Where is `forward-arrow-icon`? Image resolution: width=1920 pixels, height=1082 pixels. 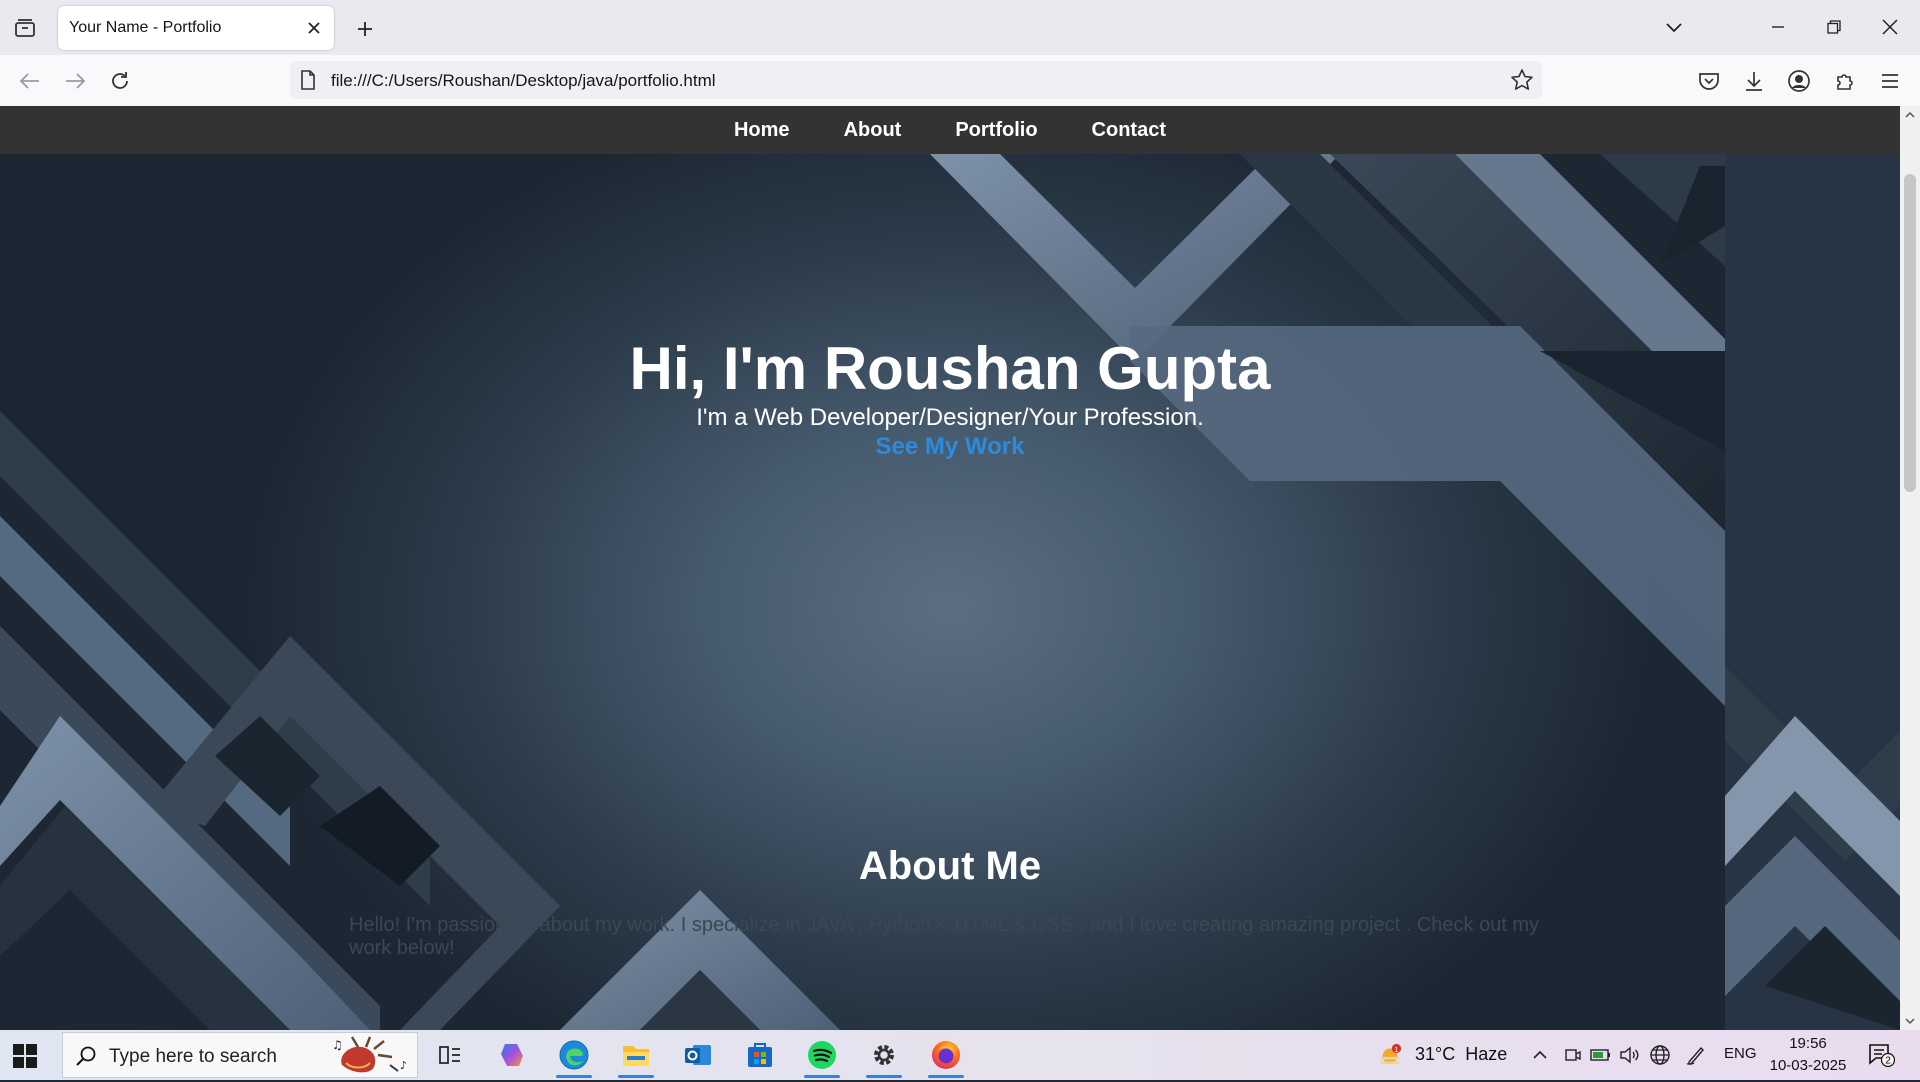
forward-arrow-icon is located at coordinates (75, 81).